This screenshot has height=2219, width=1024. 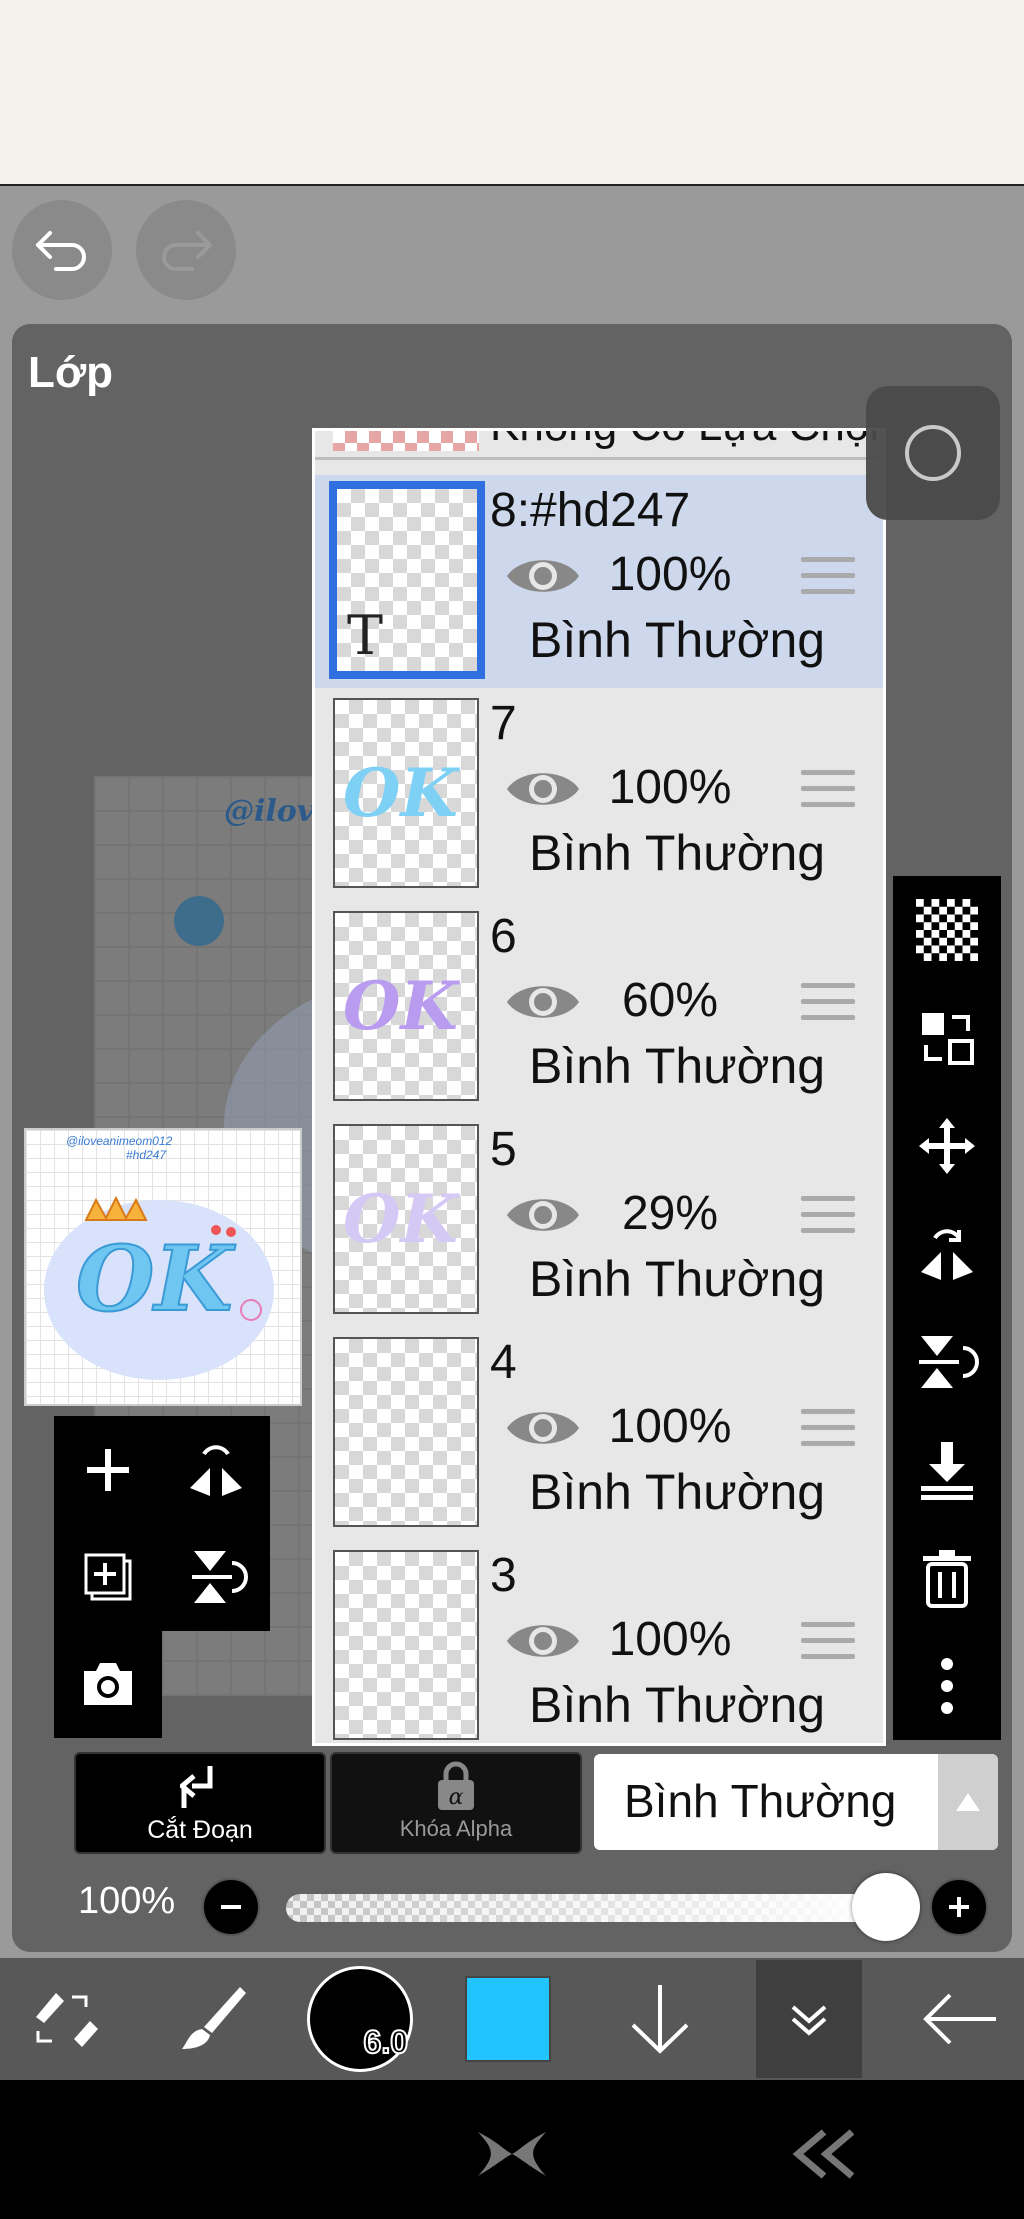 I want to click on flip-vertical-canvas-button, so click(x=216, y=1577).